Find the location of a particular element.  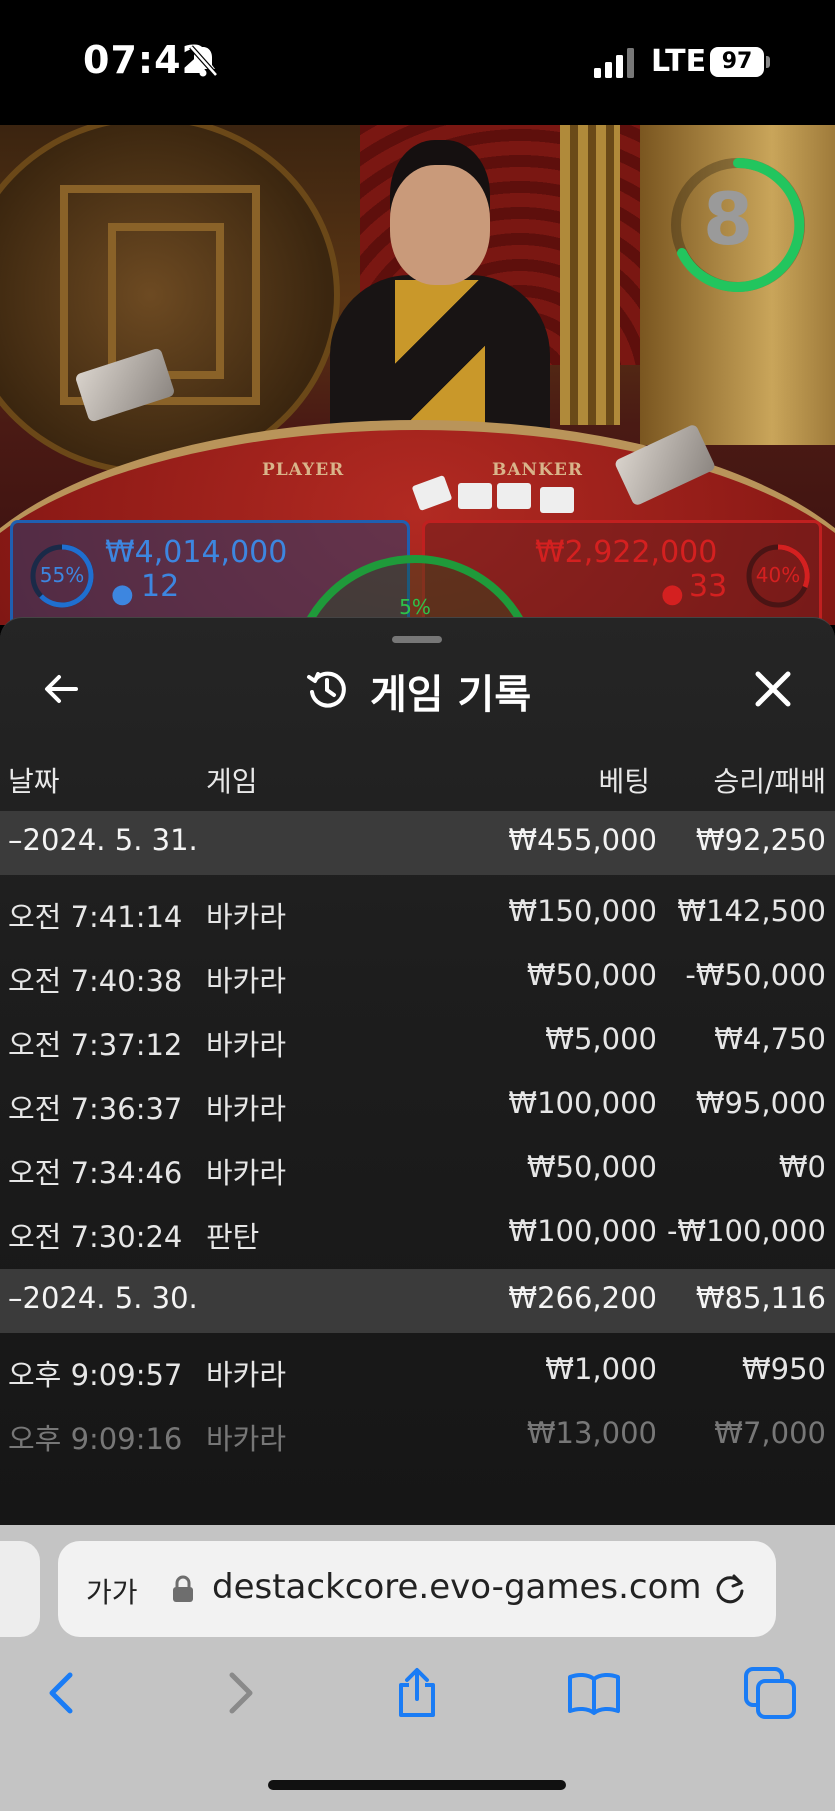

row-result: ₩0 is located at coordinates (802, 1167).